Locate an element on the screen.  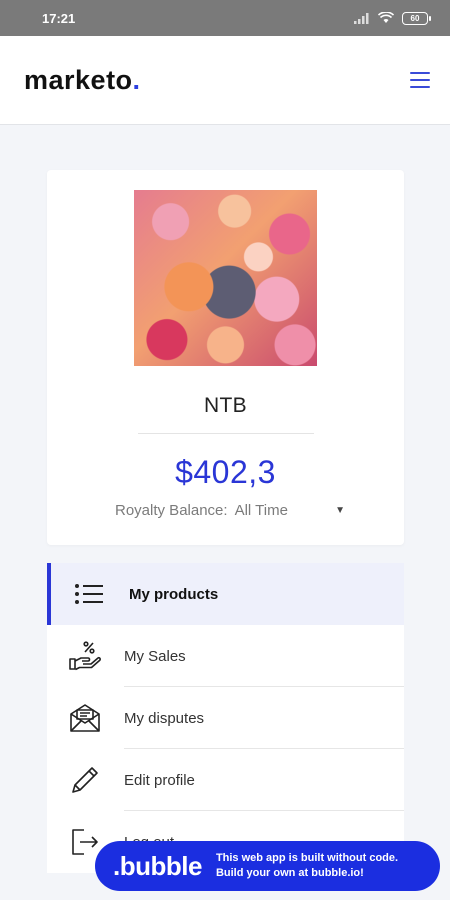
hamburger-menu-icon is located at coordinates (420, 80).